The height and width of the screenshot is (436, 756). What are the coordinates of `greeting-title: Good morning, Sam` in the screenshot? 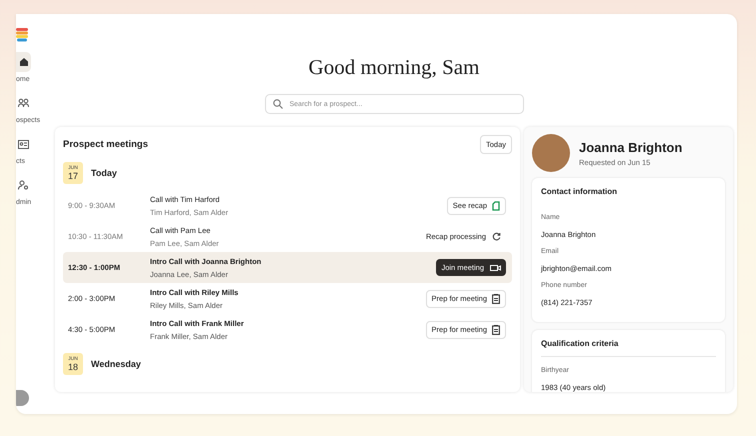 It's located at (394, 67).